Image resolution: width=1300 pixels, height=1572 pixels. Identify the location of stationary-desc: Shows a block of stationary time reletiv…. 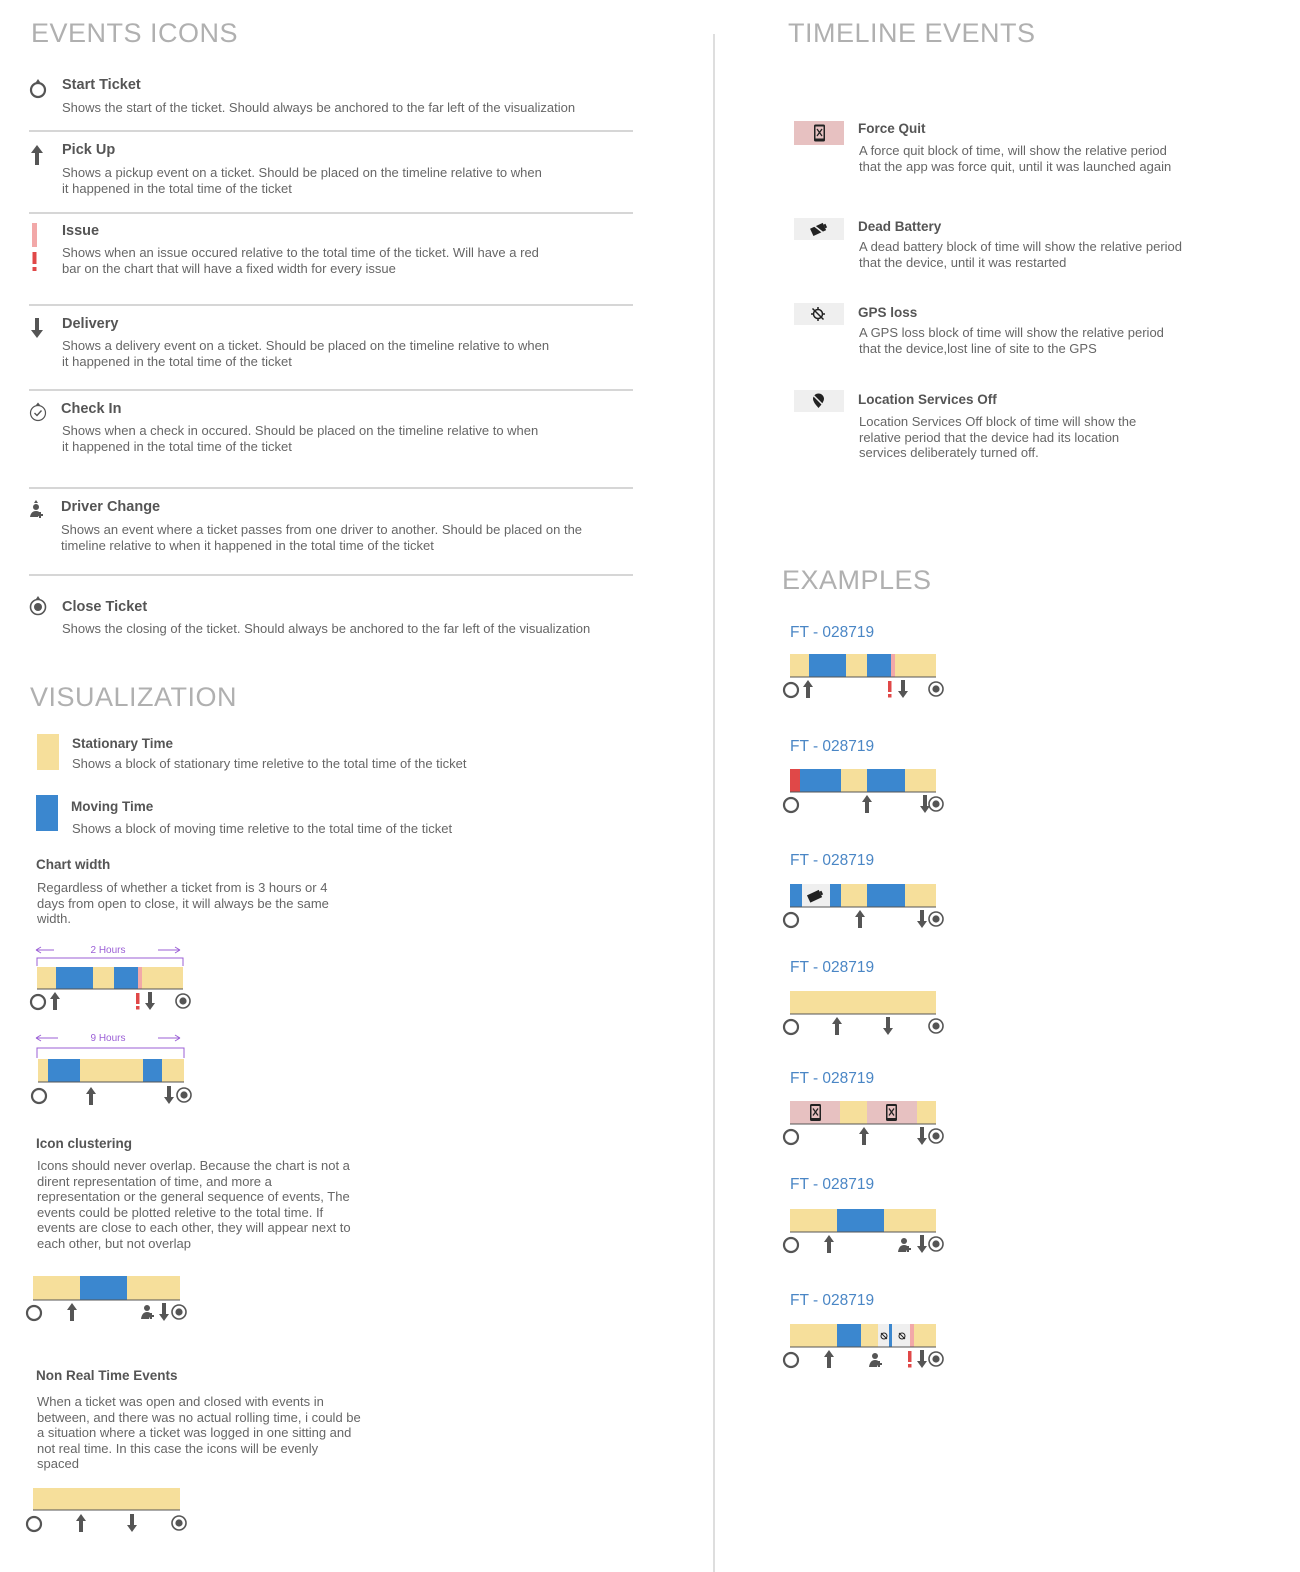
(269, 763).